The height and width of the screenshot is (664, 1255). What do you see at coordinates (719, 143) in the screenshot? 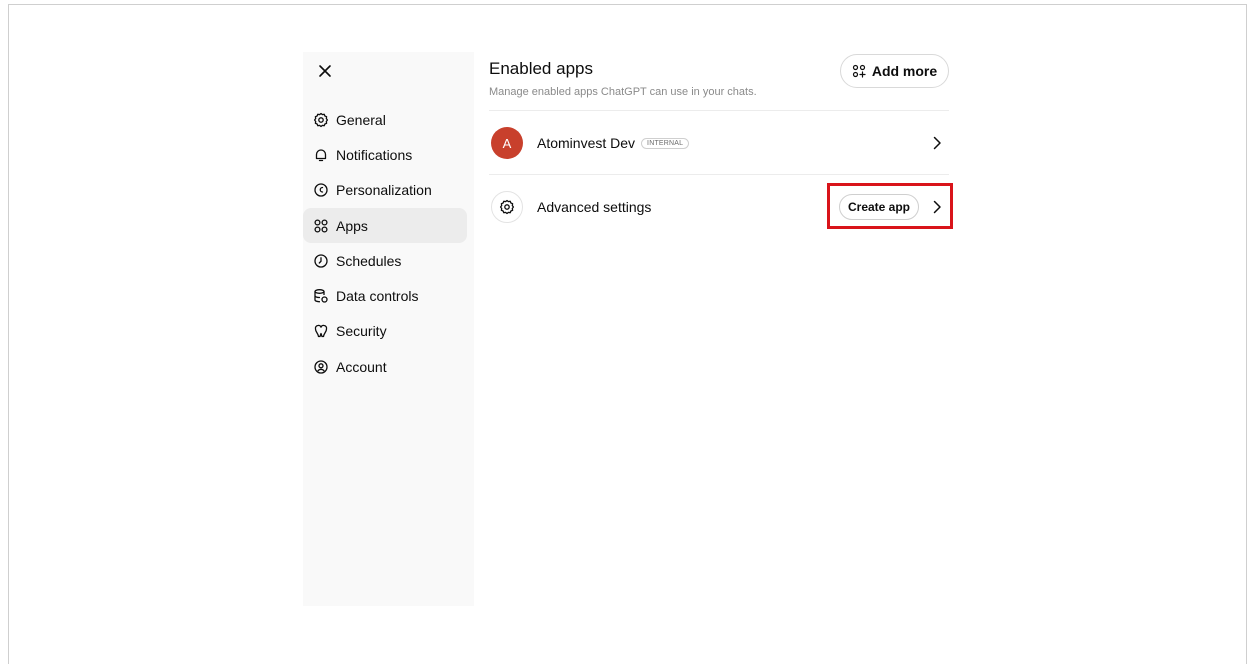
I see `app-row: A Atominvest Dev INTERNAL` at bounding box center [719, 143].